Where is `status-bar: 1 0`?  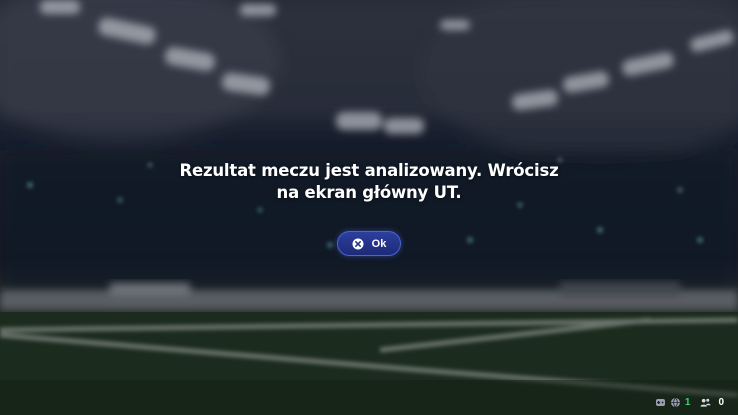 status-bar: 1 0 is located at coordinates (689, 402).